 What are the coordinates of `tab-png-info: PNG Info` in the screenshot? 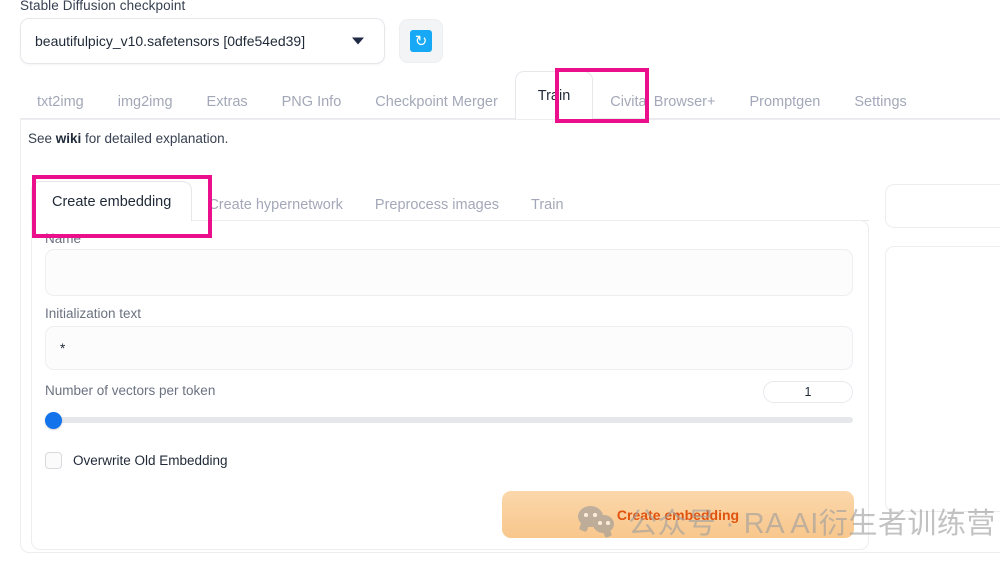 It's located at (312, 102).